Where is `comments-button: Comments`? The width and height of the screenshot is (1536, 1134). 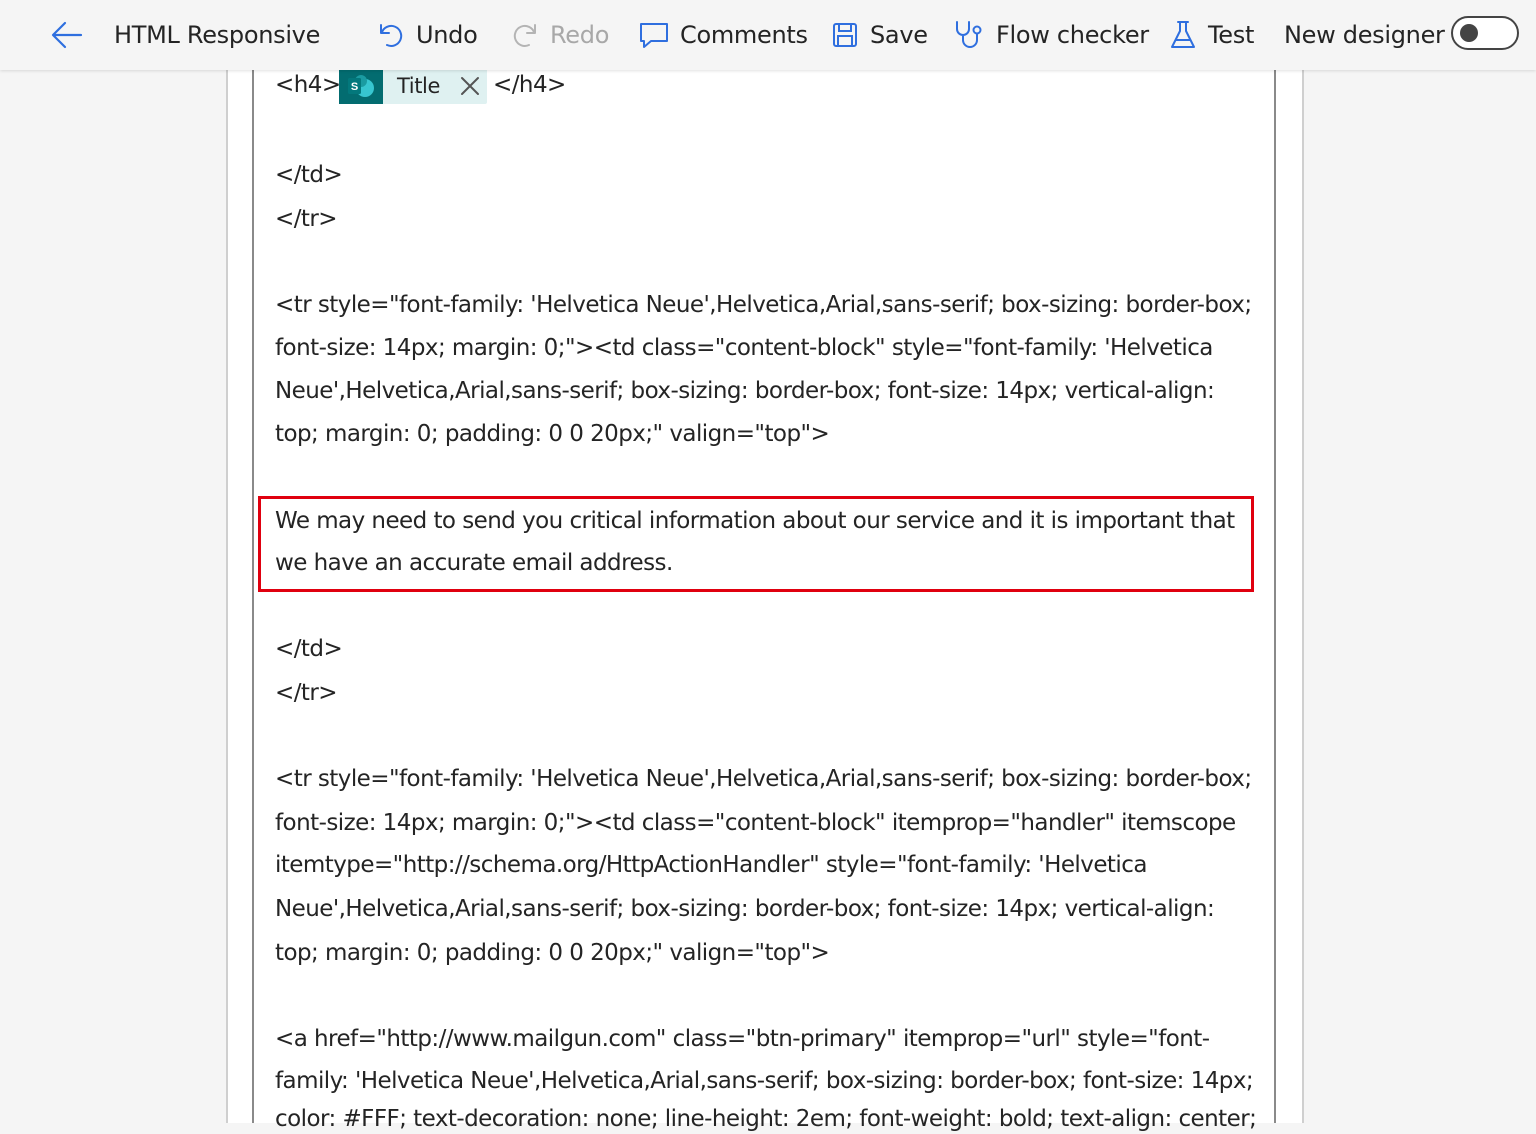 comments-button: Comments is located at coordinates (723, 35).